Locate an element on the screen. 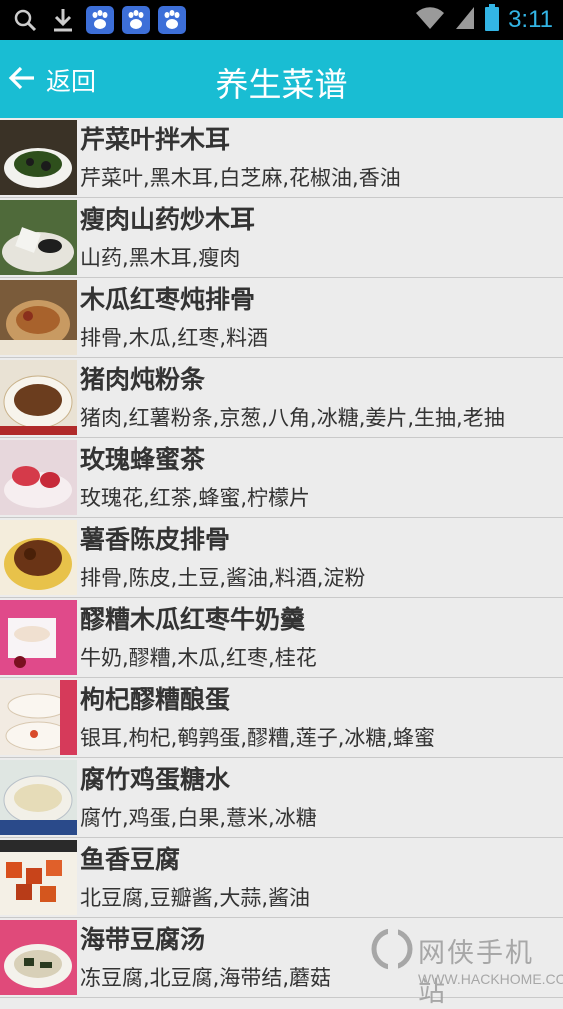 The height and width of the screenshot is (1009, 563). recipe-name: 木瓜红枣炖排骨 is located at coordinates (168, 299).